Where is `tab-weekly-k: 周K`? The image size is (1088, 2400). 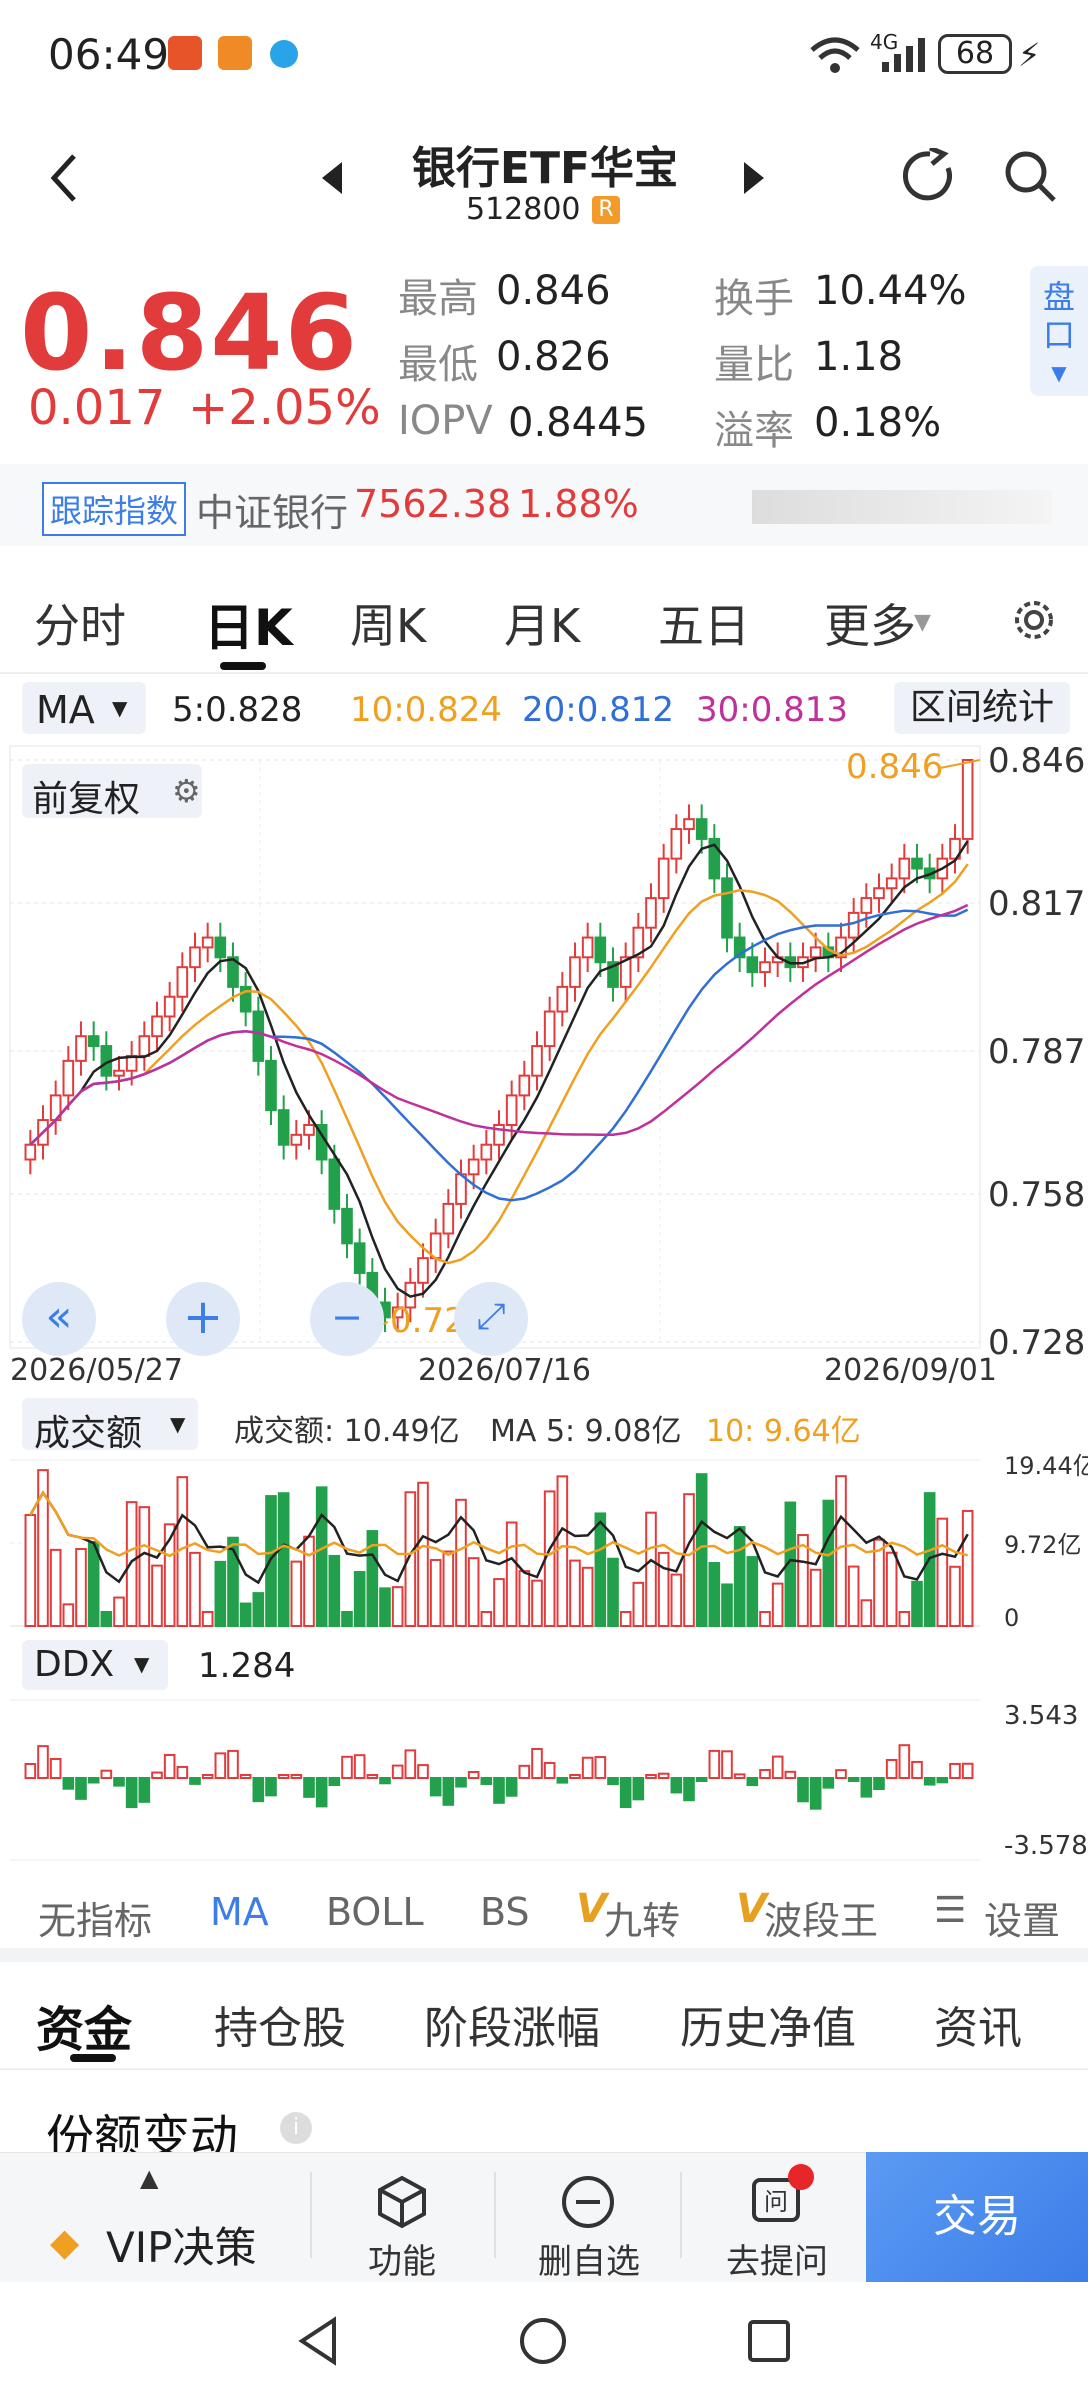
tab-weekly-k: 周K is located at coordinates (388, 623).